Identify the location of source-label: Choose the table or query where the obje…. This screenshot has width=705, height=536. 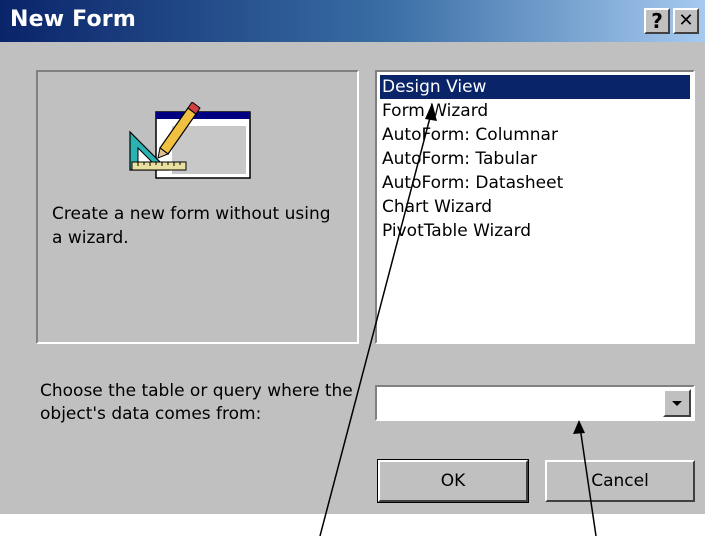
(196, 402).